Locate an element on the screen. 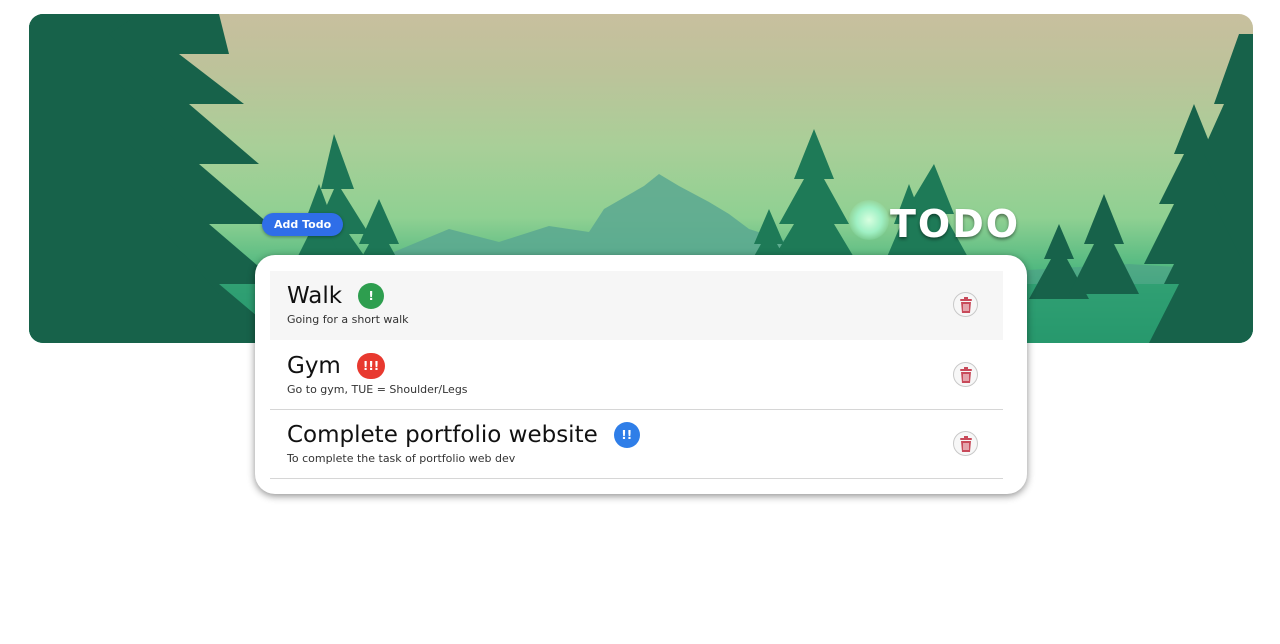 The width and height of the screenshot is (1280, 644). todo-title: Gym is located at coordinates (314, 366).